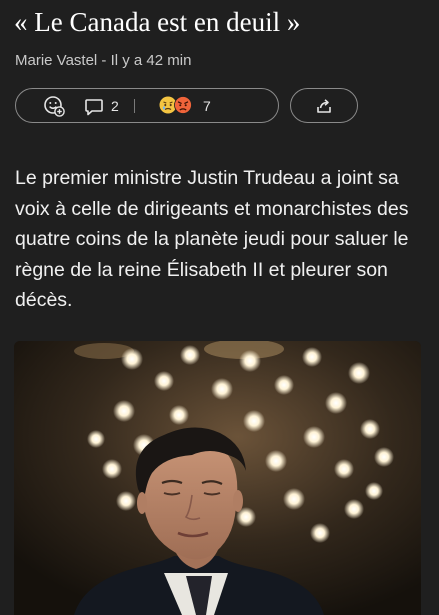 The image size is (439, 615). I want to click on add-reaction-icon, so click(54, 106).